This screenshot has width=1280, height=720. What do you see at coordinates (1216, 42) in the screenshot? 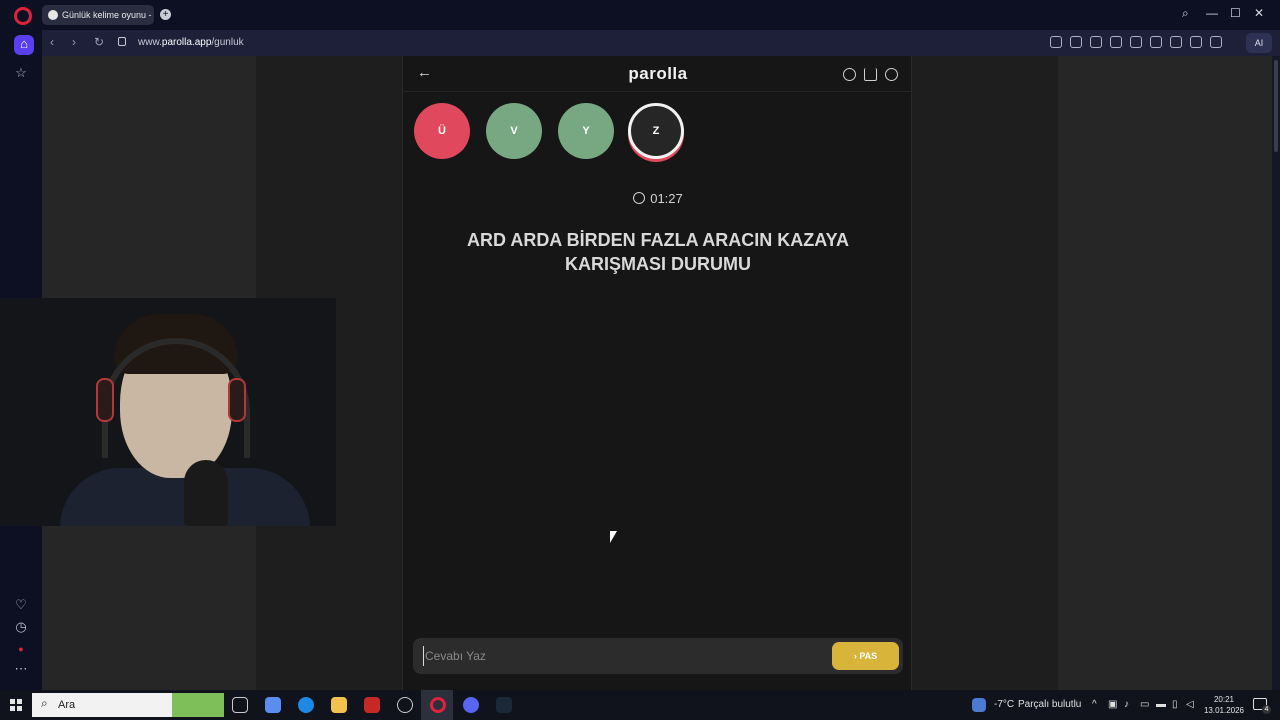
I see `profile-icon` at bounding box center [1216, 42].